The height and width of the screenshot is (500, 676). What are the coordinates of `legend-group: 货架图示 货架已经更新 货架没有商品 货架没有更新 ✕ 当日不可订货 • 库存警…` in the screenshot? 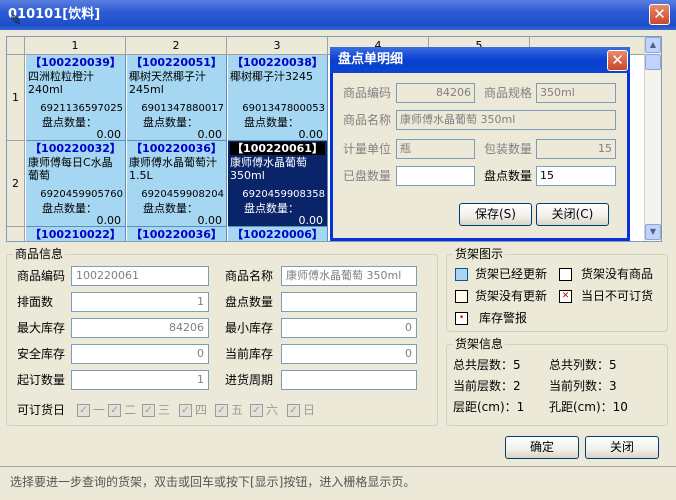 It's located at (557, 289).